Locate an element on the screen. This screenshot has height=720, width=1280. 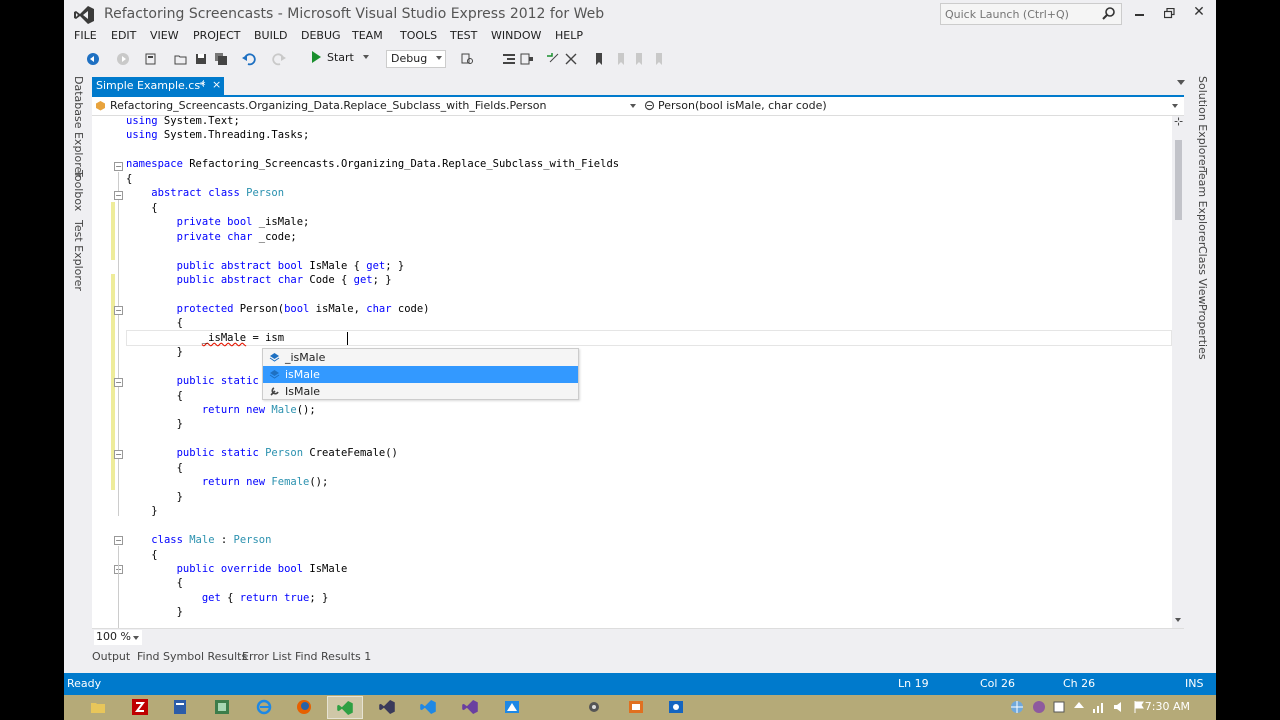
indent-icon is located at coordinates (509, 59).